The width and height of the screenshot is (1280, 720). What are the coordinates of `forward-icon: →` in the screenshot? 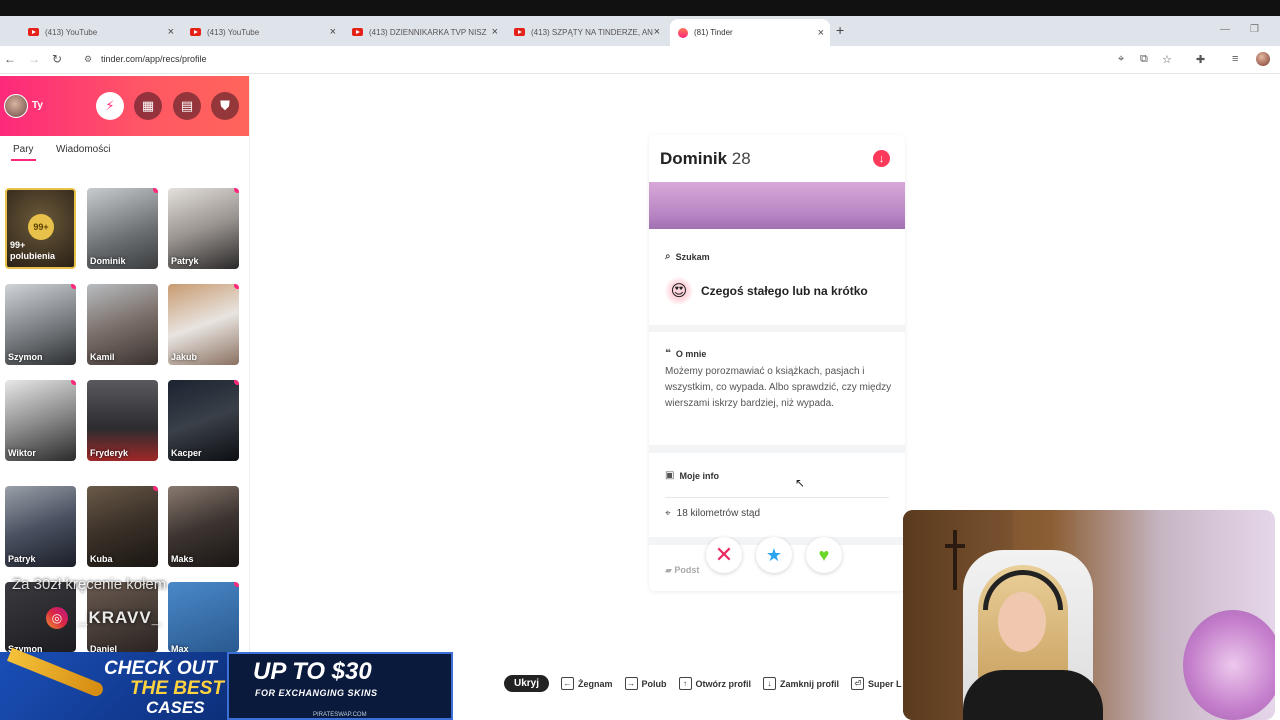 It's located at (34, 59).